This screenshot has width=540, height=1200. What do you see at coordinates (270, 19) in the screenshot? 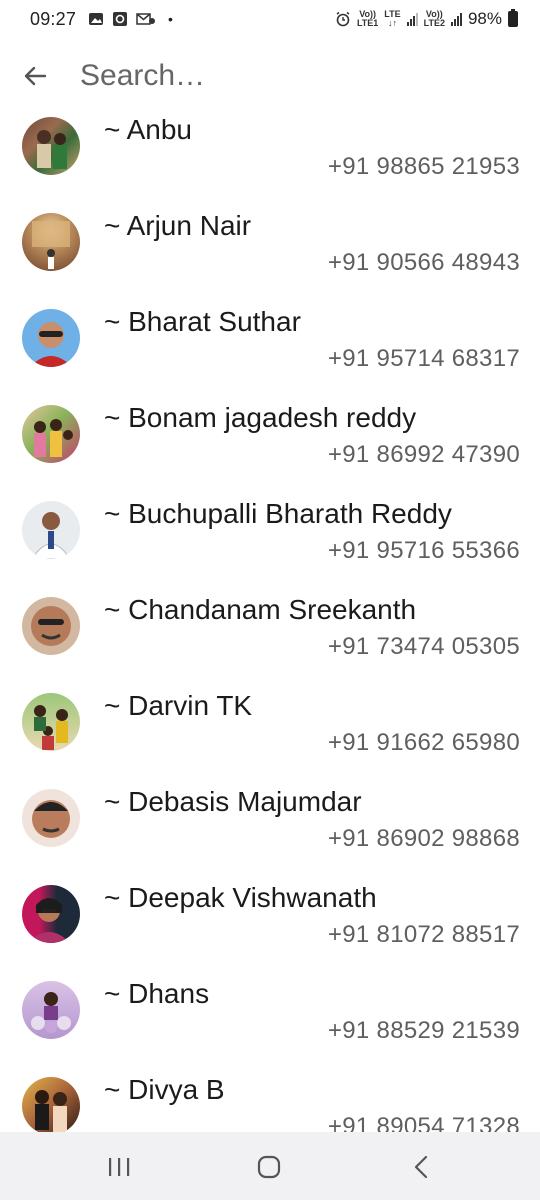
I see `status-bar: 09:27 • Vo)) LTE1 LTE ↓↑ Vo)) LTE2 98%` at bounding box center [270, 19].